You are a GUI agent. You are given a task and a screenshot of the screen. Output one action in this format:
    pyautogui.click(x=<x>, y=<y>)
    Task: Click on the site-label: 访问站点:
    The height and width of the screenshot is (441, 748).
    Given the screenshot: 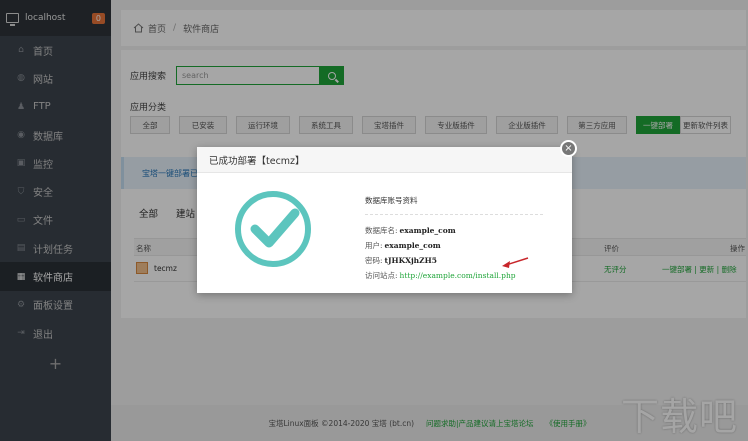 What is the action you would take?
    pyautogui.click(x=381, y=275)
    